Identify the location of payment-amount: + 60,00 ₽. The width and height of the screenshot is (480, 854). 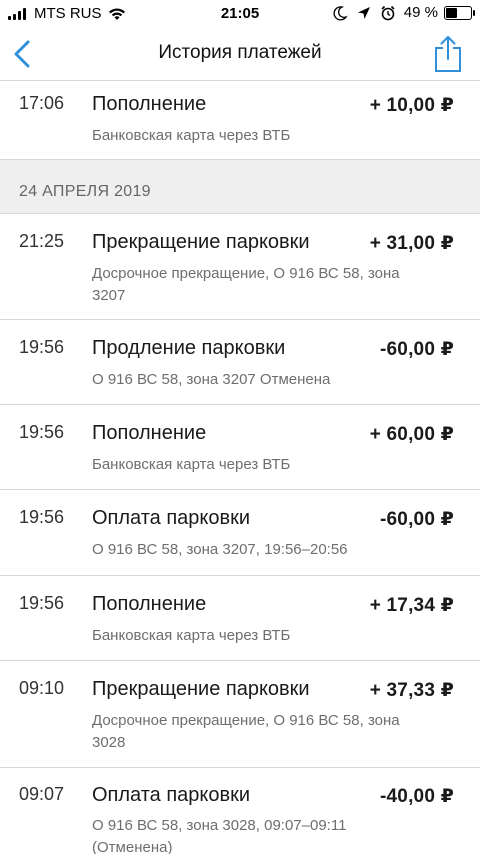
(411, 434).